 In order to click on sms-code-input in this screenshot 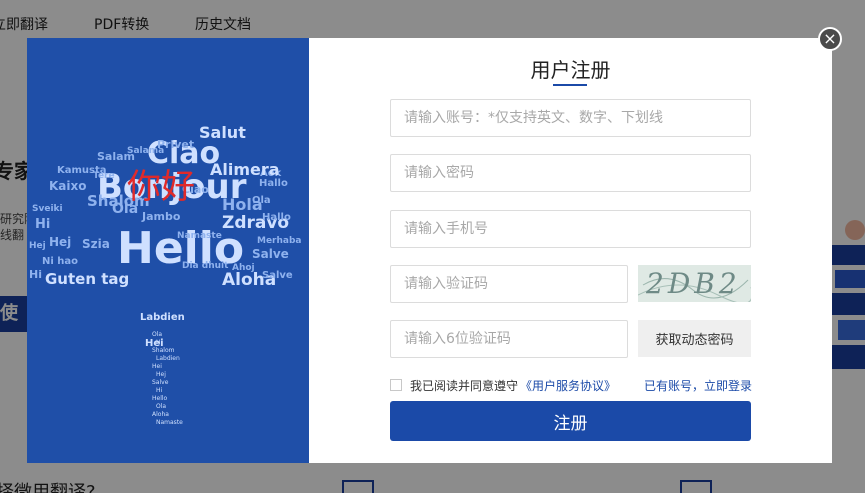, I will do `click(509, 339)`.